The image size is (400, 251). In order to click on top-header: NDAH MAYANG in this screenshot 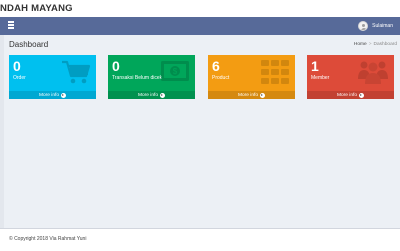, I will do `click(200, 8)`.